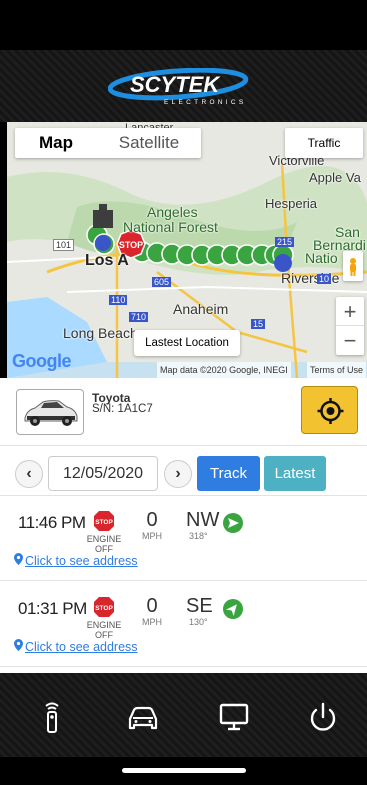 The height and width of the screenshot is (785, 367). I want to click on label-hwy-215: 215, so click(285, 242).